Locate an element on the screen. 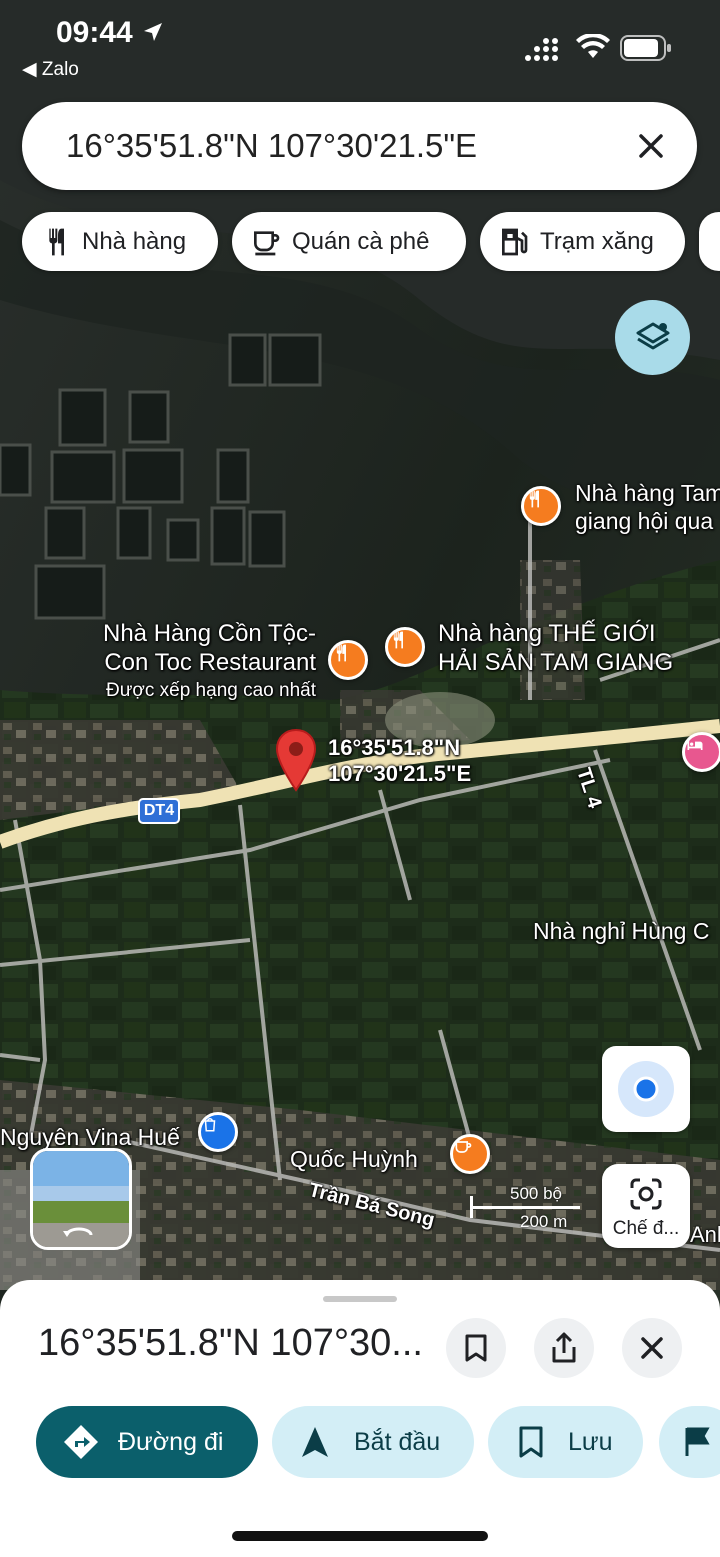 The width and height of the screenshot is (720, 1557). road-shield-dt4: DT4 is located at coordinates (159, 811).